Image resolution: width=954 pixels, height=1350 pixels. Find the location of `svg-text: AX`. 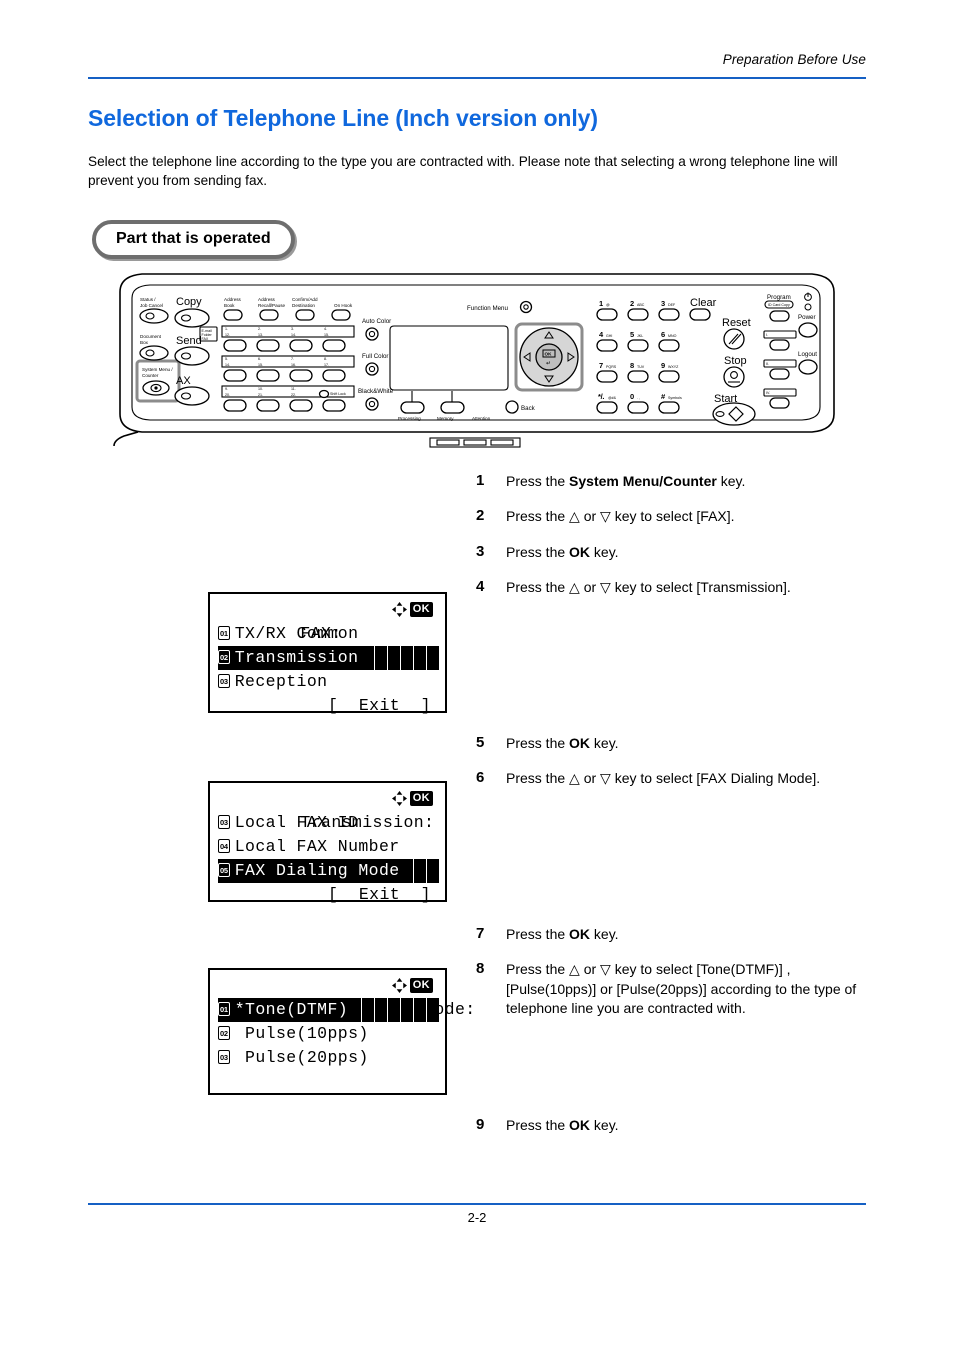

svg-text: AX is located at coordinates (183, 381).